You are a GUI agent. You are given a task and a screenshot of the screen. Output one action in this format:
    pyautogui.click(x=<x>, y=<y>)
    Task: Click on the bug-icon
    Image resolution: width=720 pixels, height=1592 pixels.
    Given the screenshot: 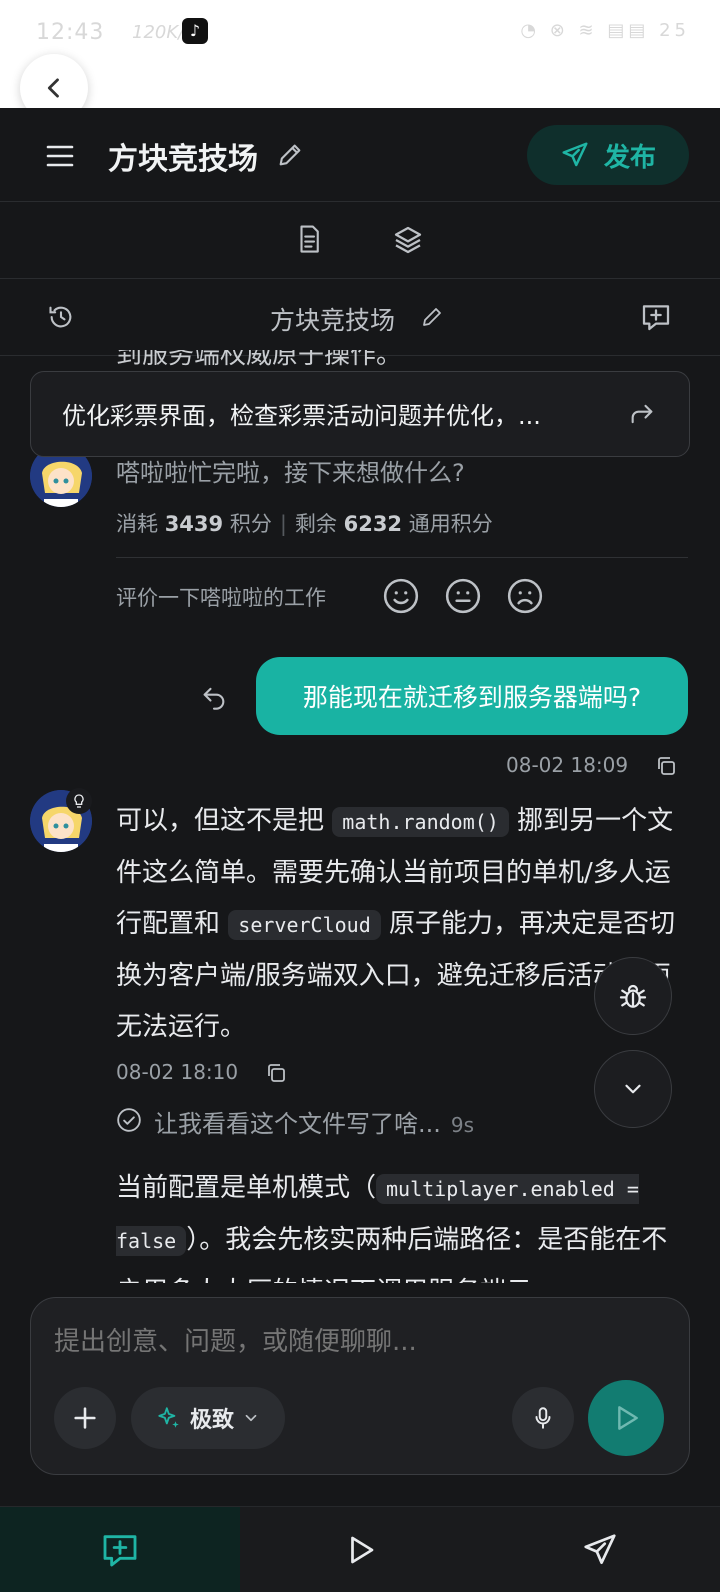 What is the action you would take?
    pyautogui.click(x=633, y=996)
    